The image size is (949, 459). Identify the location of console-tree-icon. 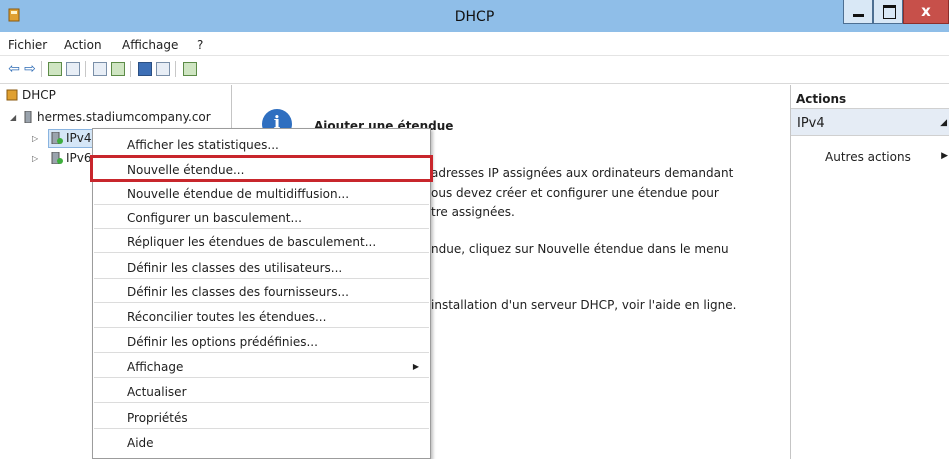
(73, 69).